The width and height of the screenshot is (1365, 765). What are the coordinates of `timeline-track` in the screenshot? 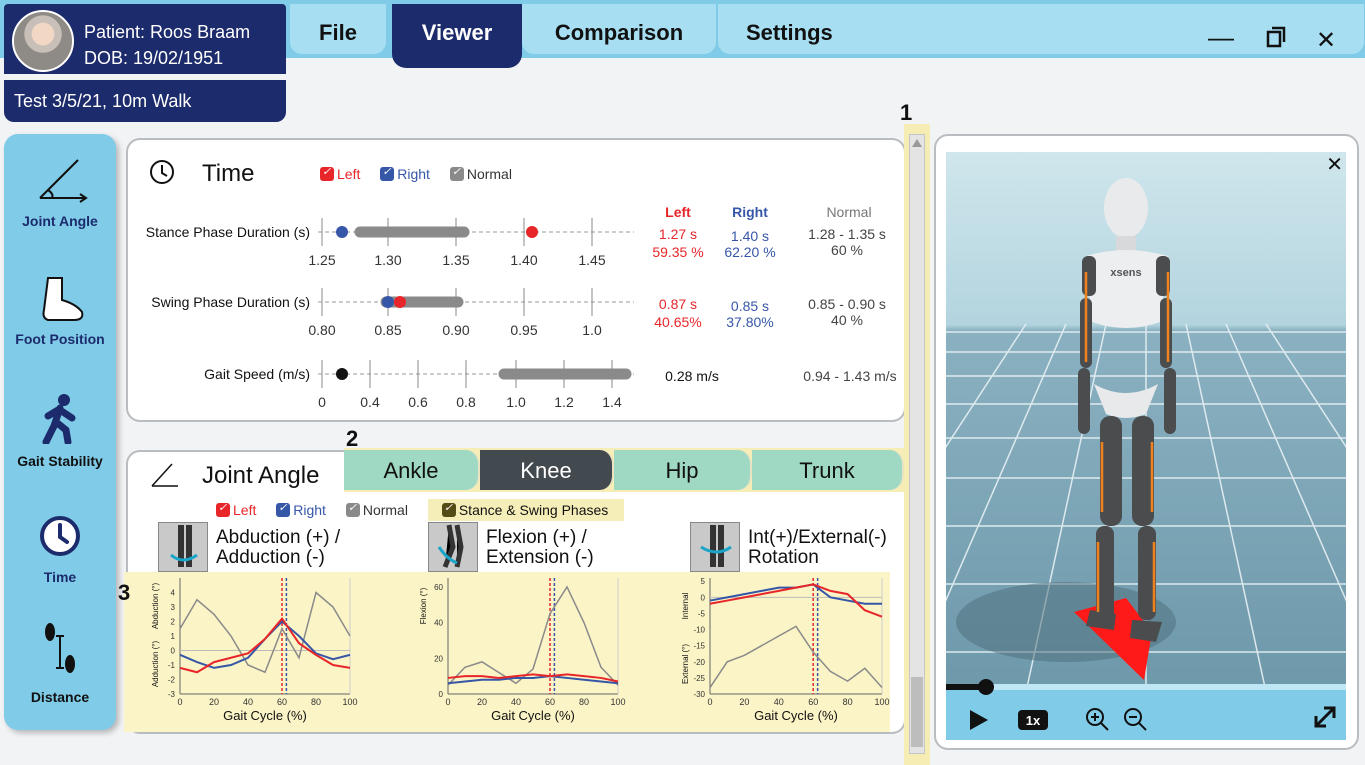 It's located at (1146, 687).